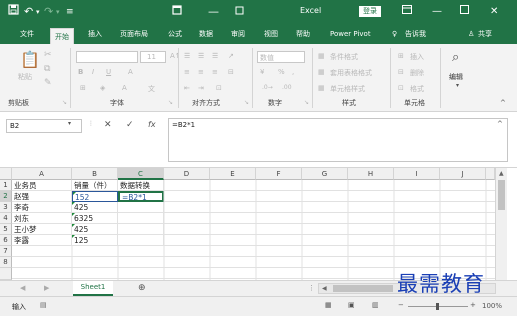 This screenshot has width=517, height=316. What do you see at coordinates (231, 72) in the screenshot?
I see `wrap-text-icon: ⊟` at bounding box center [231, 72].